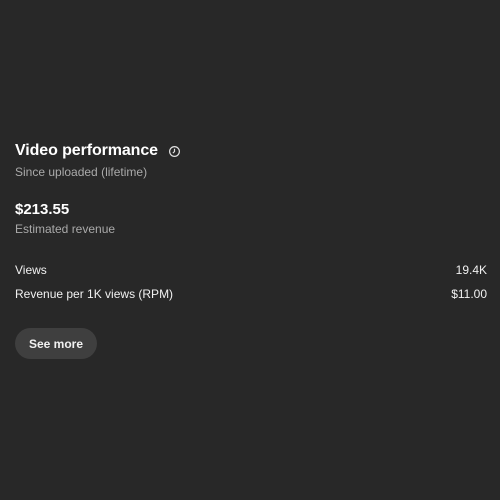  What do you see at coordinates (86, 150) in the screenshot?
I see `card-title: Video performance` at bounding box center [86, 150].